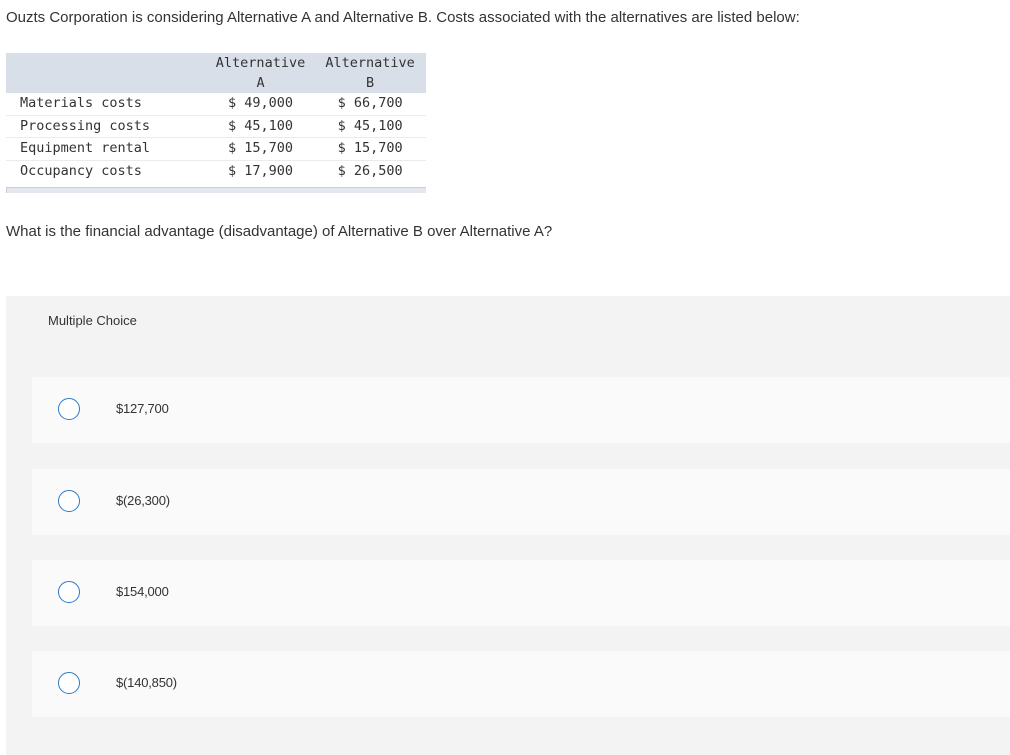 The height and width of the screenshot is (755, 1010). I want to click on multiple-choice-header: Multiple Choice, so click(92, 320).